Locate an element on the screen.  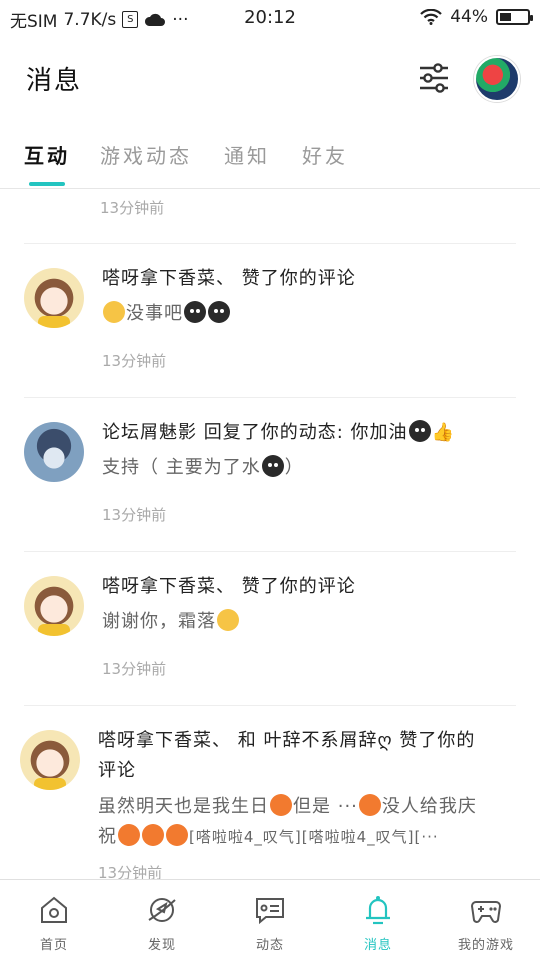
comment-content-continued: 祝 [嗒啦啦4_叹气][嗒啦啦4_叹气][··· is located at coordinates (308, 837).